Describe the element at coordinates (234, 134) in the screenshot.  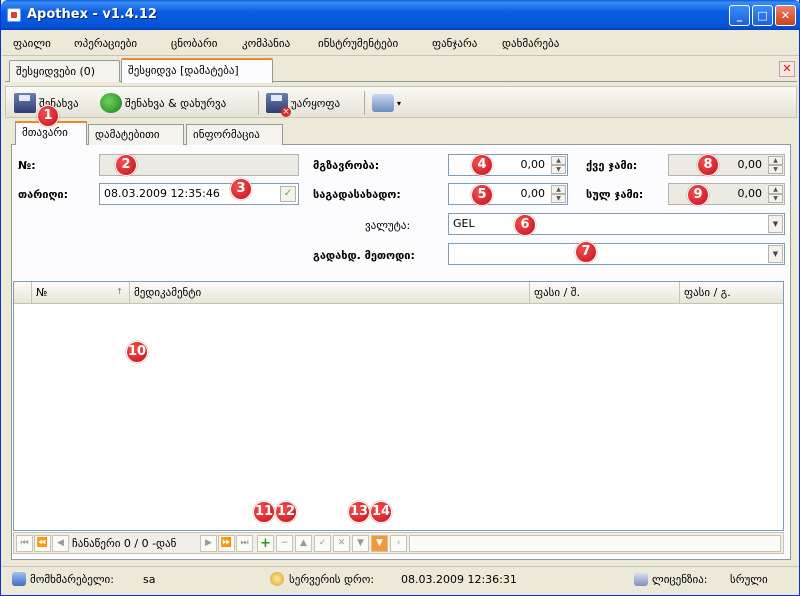
I see `tab-information: ინფორმაცია` at that location.